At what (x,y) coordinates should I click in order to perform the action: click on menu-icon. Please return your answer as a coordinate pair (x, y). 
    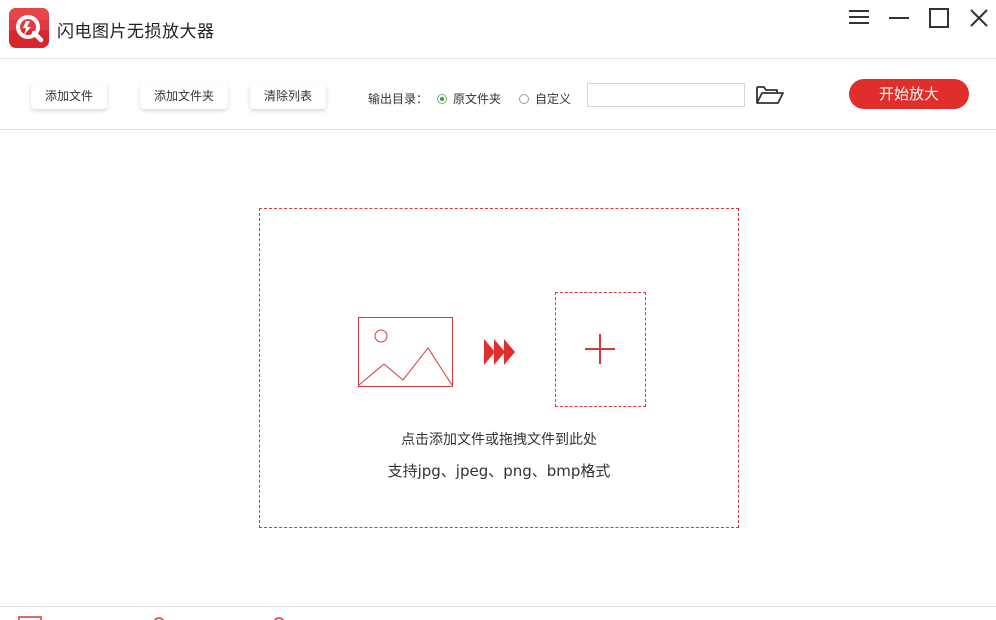
    Looking at the image, I should click on (859, 17).